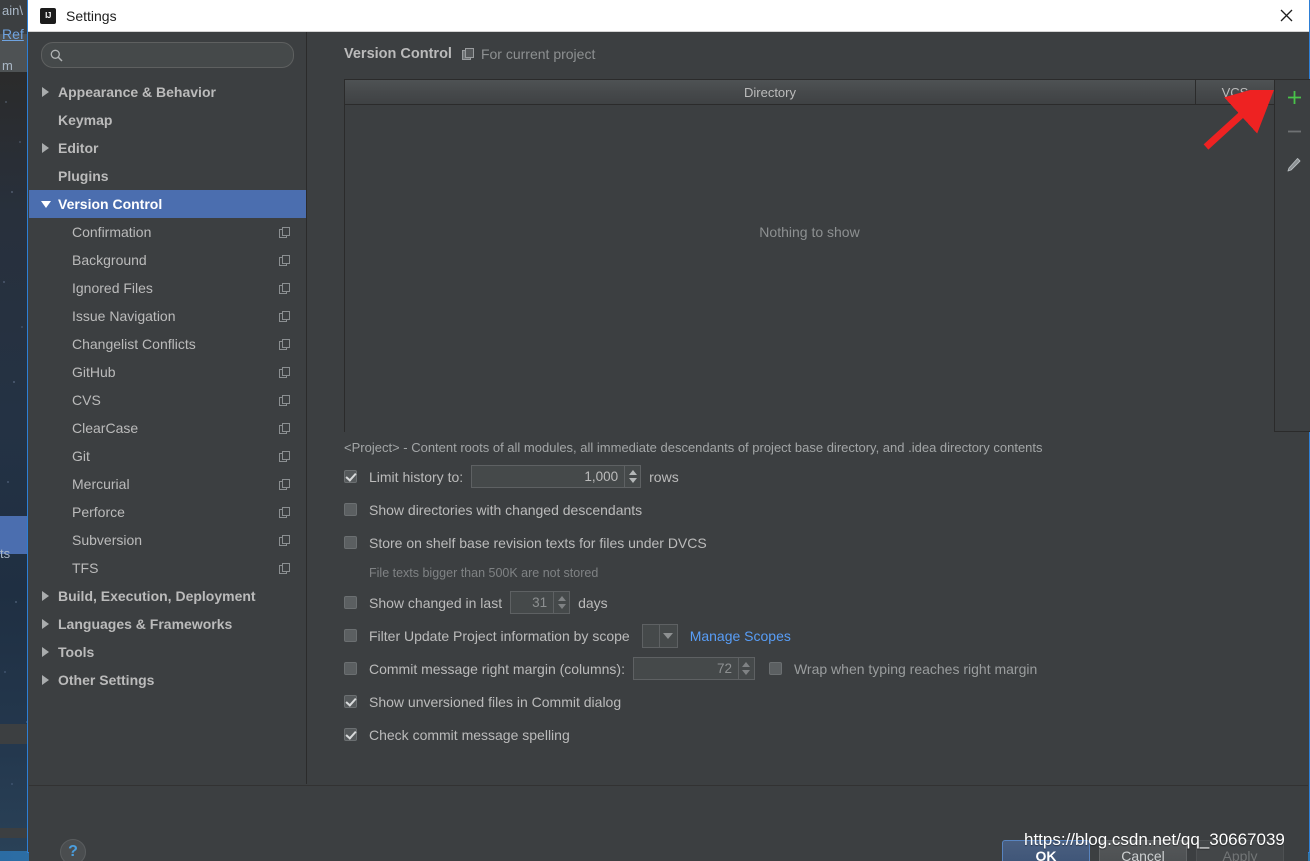  I want to click on sidebar-item-label: ClearCase, so click(105, 428).